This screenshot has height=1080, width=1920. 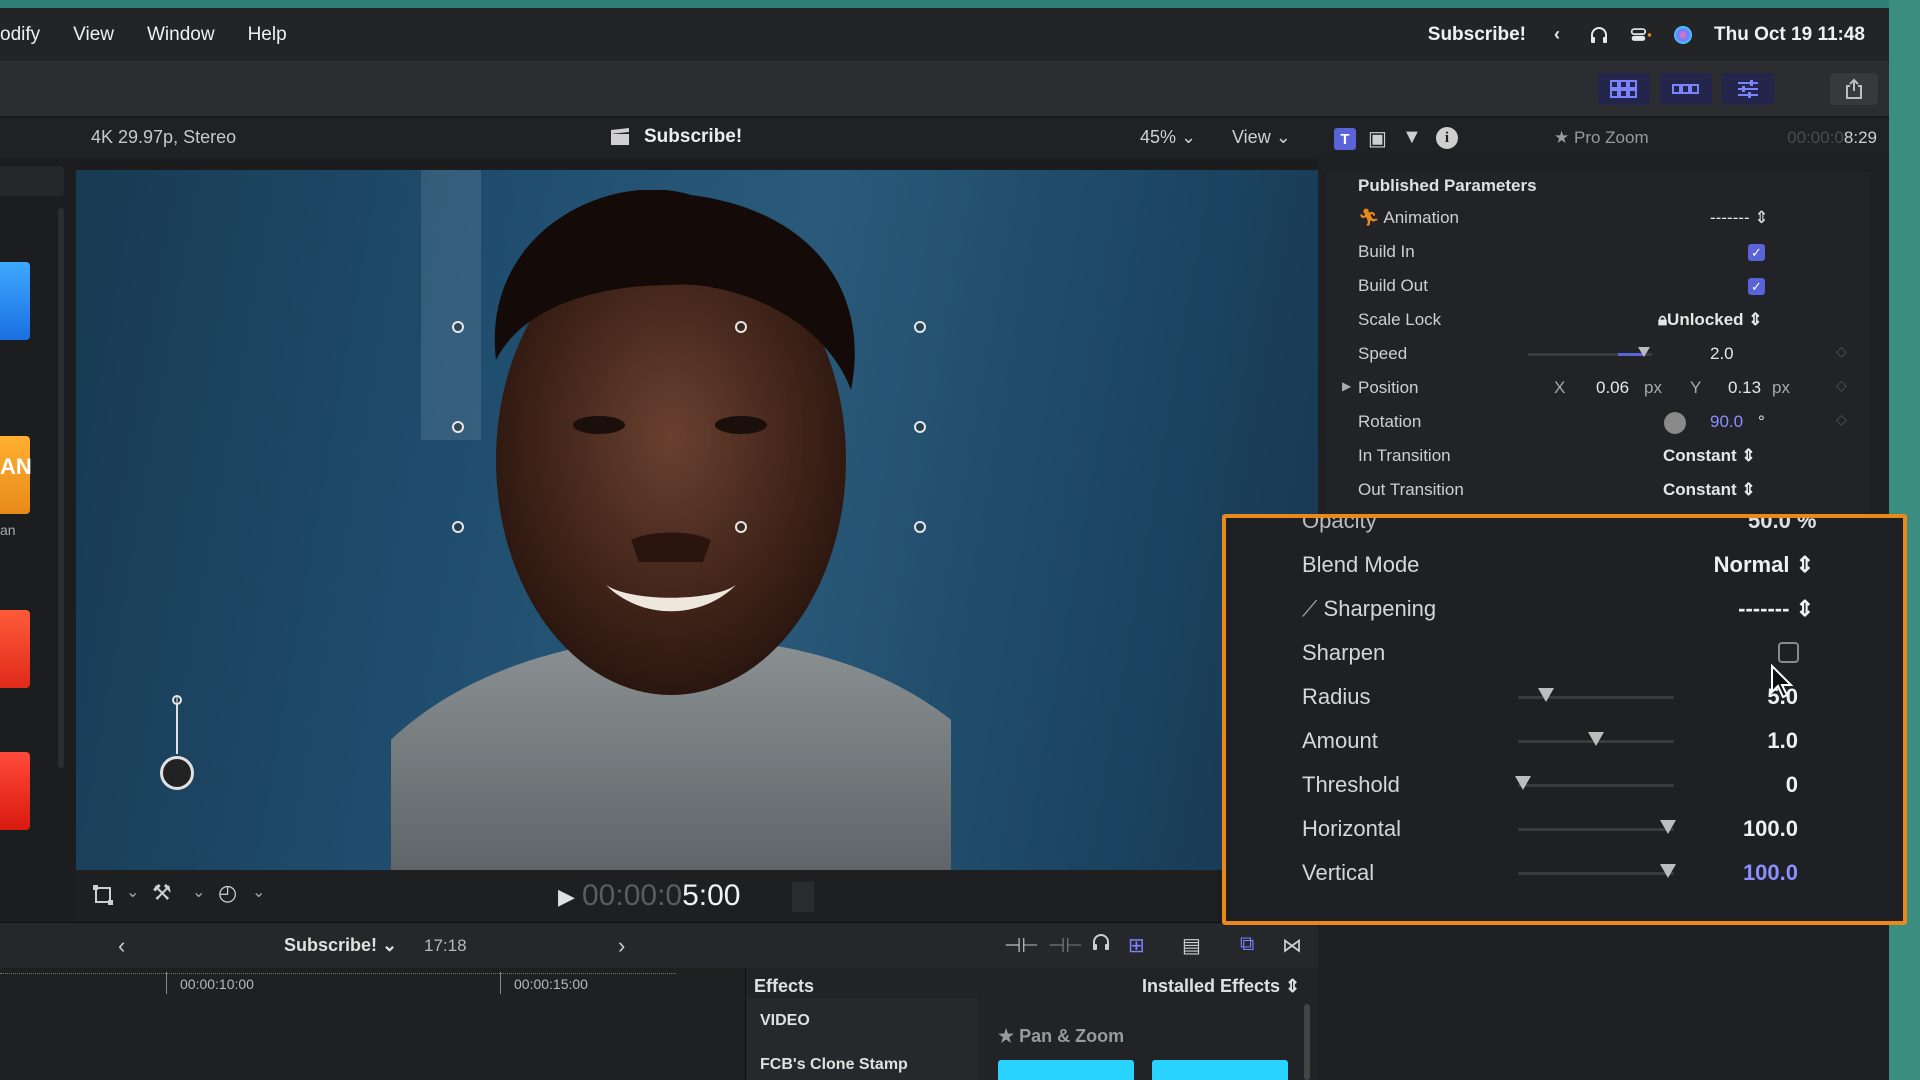 I want to click on sharpen-checkbox, so click(x=1788, y=652).